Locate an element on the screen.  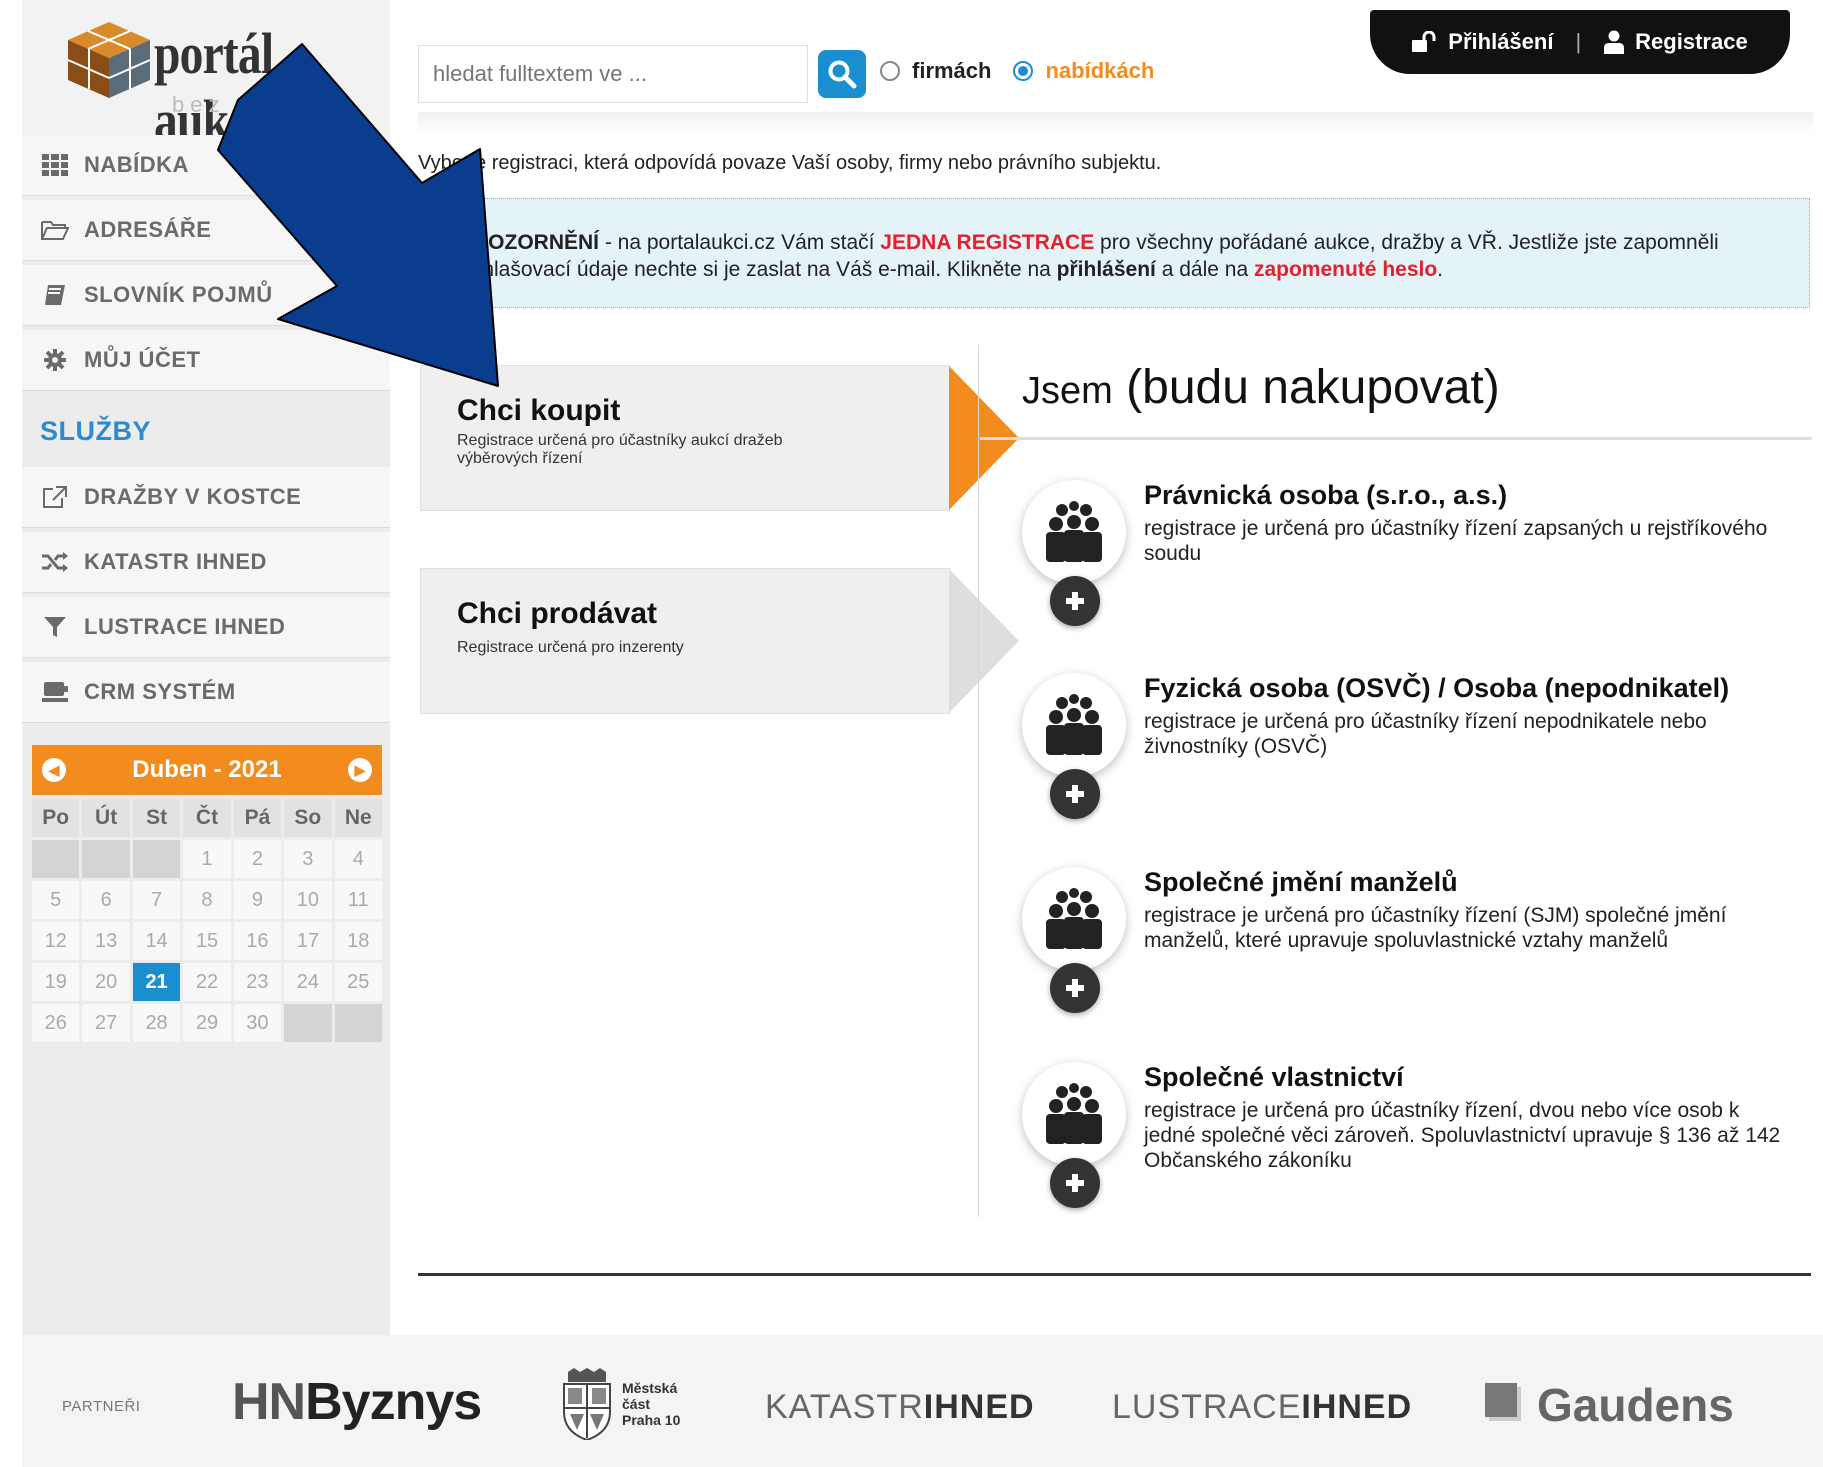
calendar-day-name: Út is located at coordinates (106, 818).